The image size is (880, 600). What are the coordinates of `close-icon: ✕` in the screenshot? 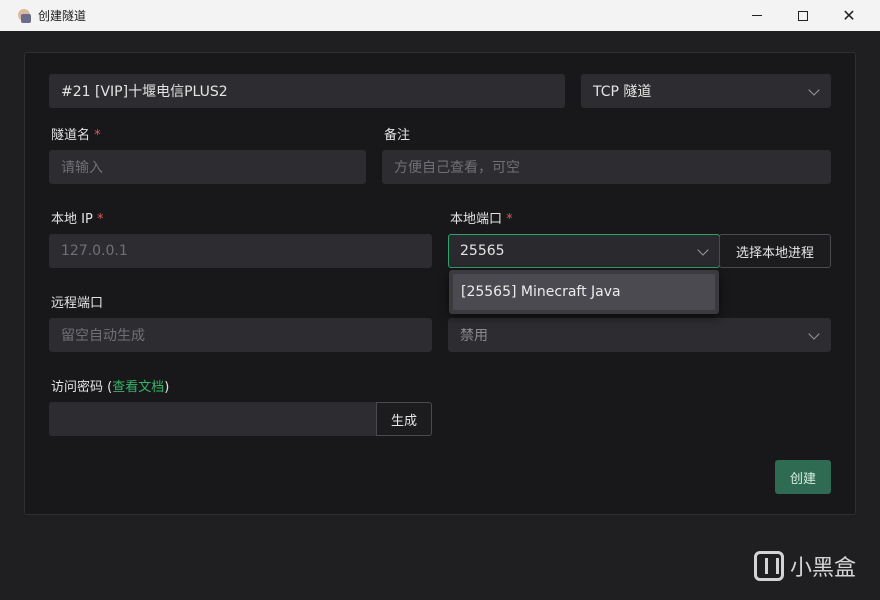 It's located at (849, 15).